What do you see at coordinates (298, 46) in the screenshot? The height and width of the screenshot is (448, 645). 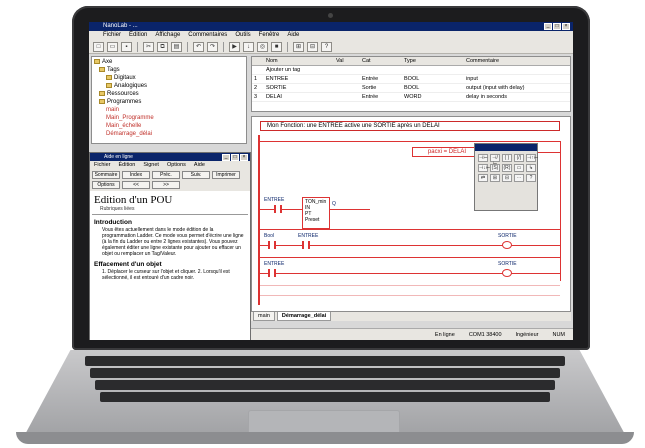 I see `layout-icon: ⊞` at bounding box center [298, 46].